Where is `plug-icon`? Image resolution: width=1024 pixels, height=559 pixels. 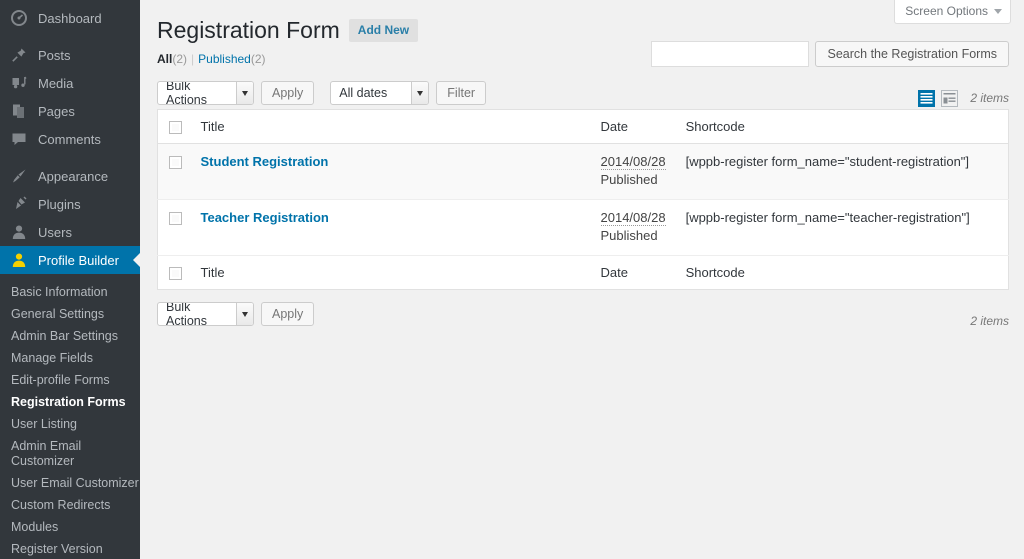 plug-icon is located at coordinates (19, 204).